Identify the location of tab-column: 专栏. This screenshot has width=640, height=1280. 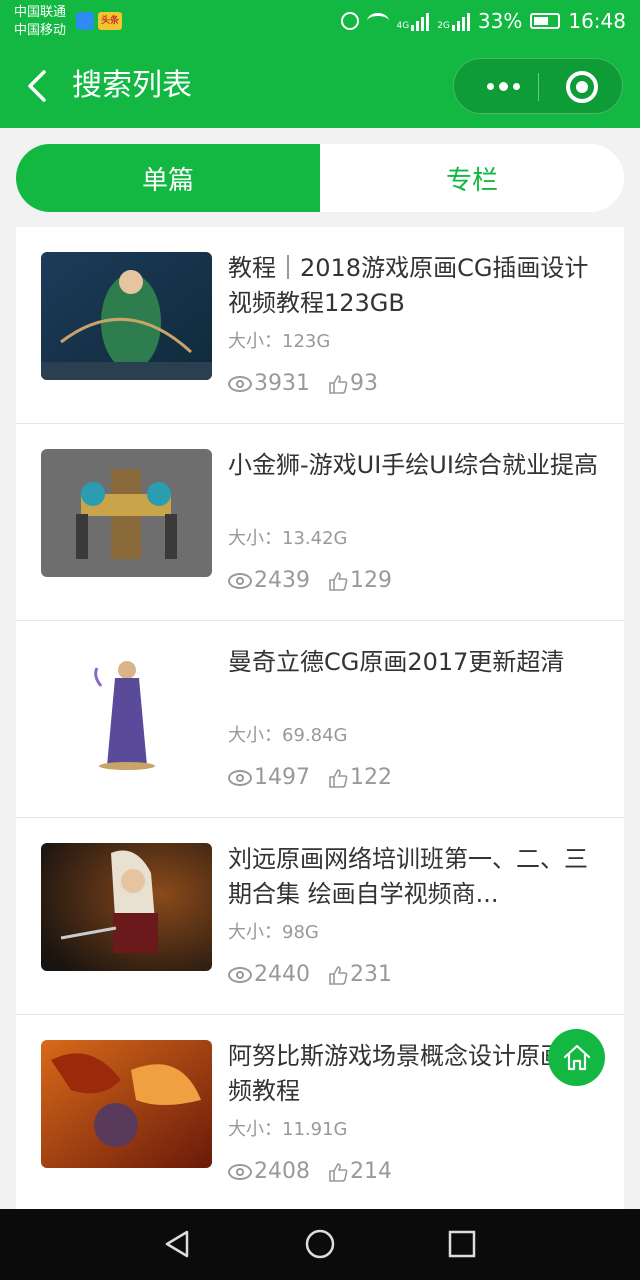
(472, 178).